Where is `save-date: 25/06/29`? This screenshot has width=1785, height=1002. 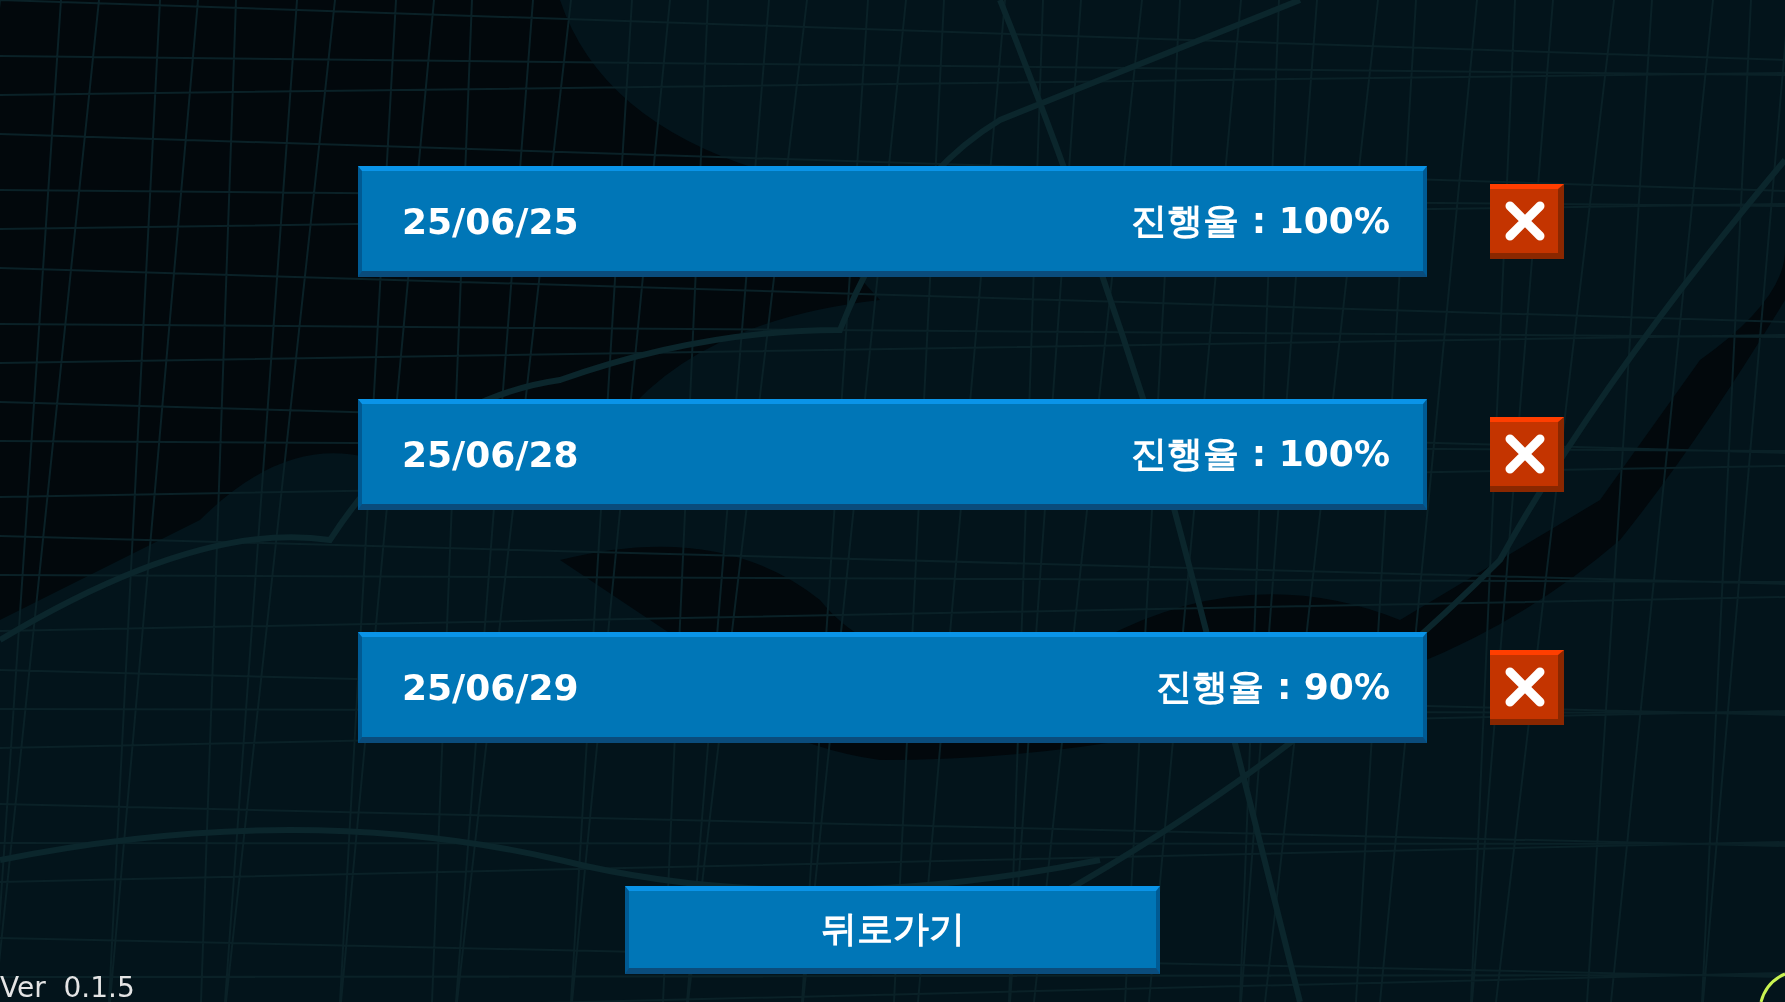 save-date: 25/06/29 is located at coordinates (490, 687).